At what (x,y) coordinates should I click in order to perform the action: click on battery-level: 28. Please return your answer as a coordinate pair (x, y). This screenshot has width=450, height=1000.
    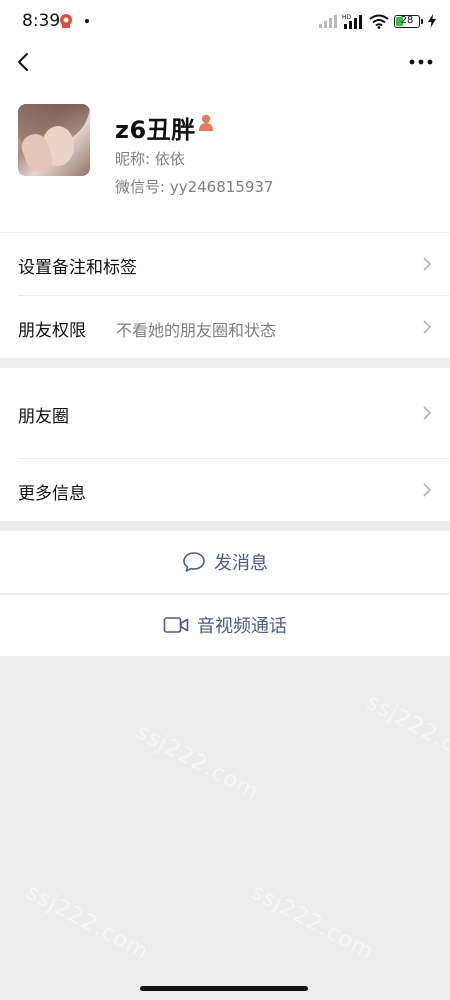
    Looking at the image, I should click on (407, 20).